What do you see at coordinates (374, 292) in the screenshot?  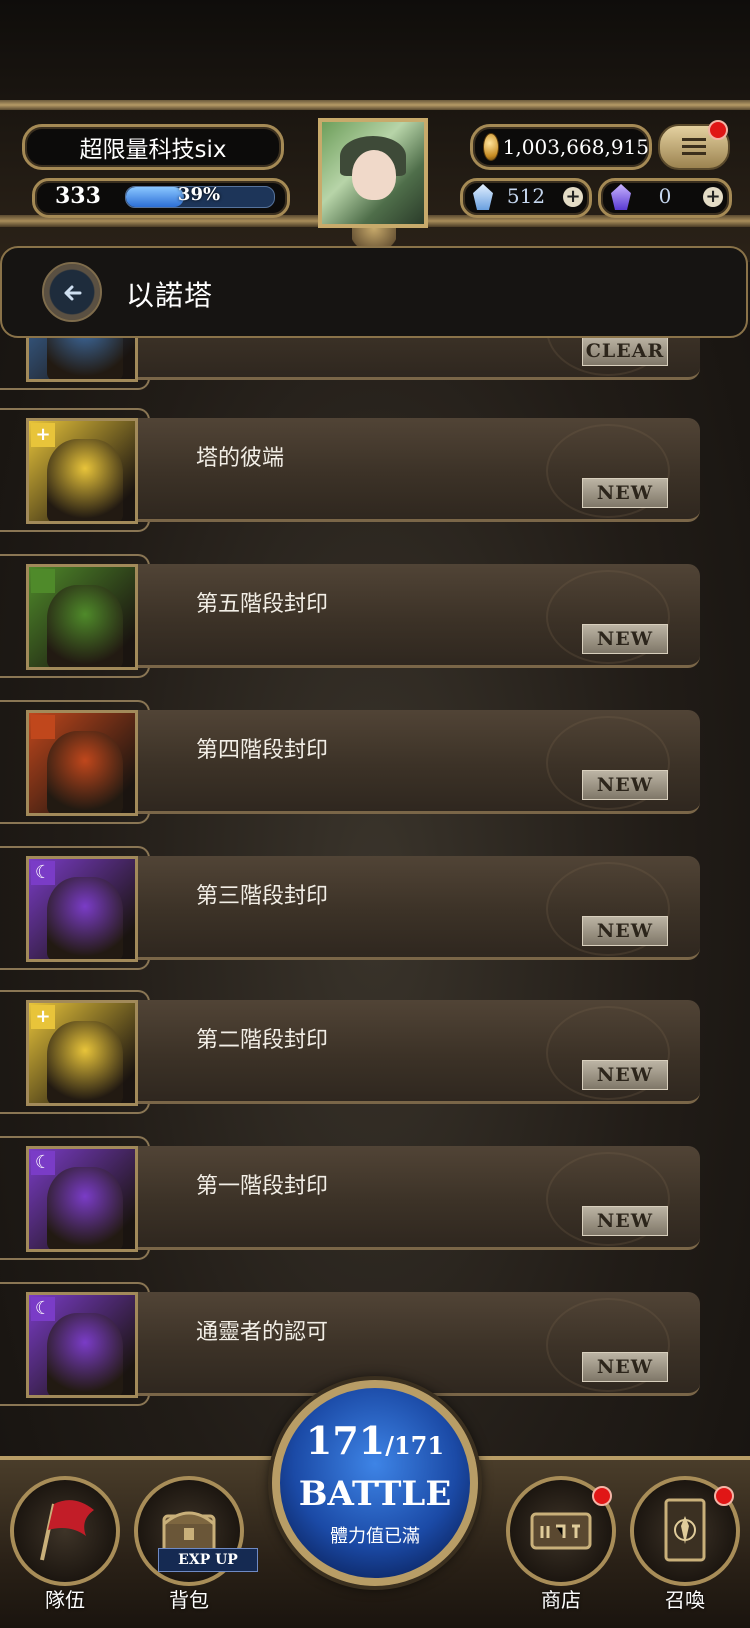 I see `location-bar: 以諾塔` at bounding box center [374, 292].